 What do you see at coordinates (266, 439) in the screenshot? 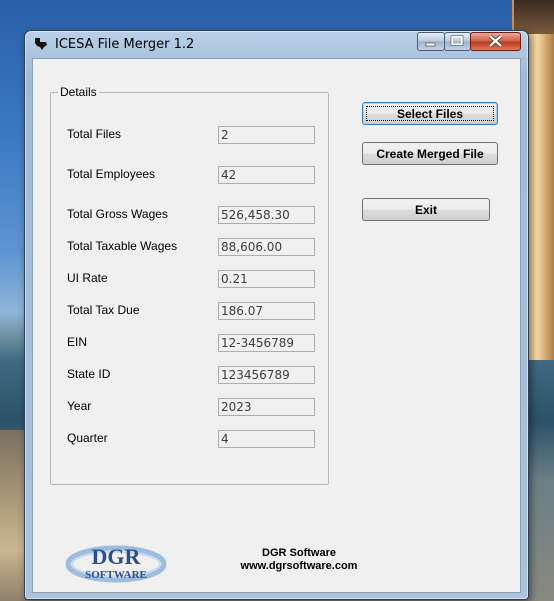
I see `quarter-field: 4` at bounding box center [266, 439].